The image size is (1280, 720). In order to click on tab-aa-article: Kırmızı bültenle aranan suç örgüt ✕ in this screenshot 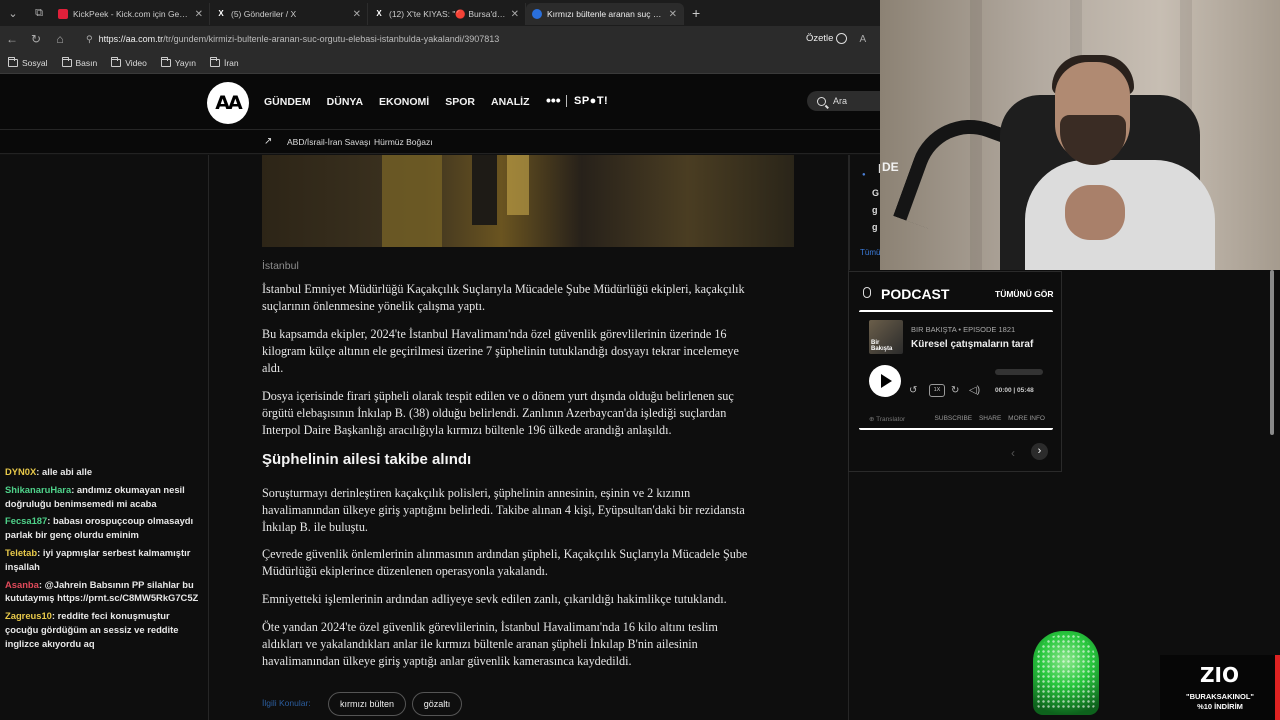, I will do `click(605, 14)`.